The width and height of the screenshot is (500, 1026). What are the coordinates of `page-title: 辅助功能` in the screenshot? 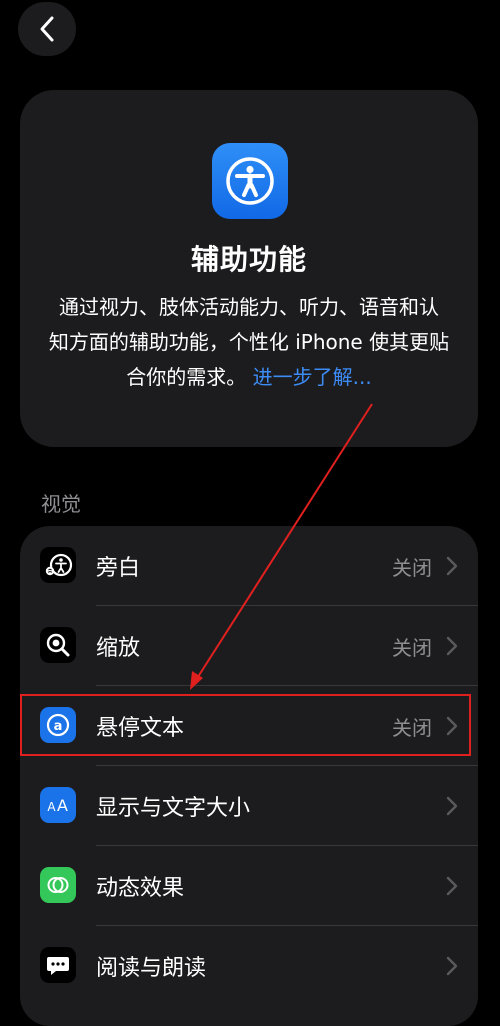 It's located at (248, 259).